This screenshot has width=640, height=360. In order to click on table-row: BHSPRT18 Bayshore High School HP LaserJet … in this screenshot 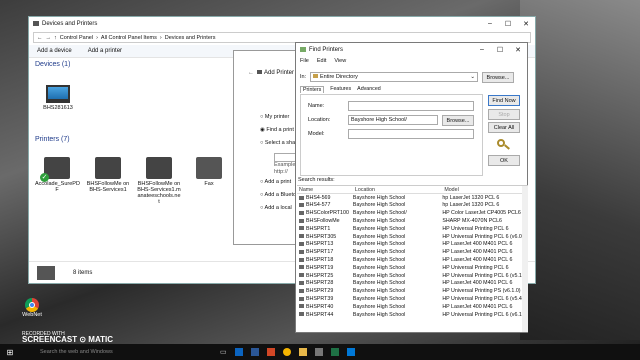, I will do `click(412, 260)`.